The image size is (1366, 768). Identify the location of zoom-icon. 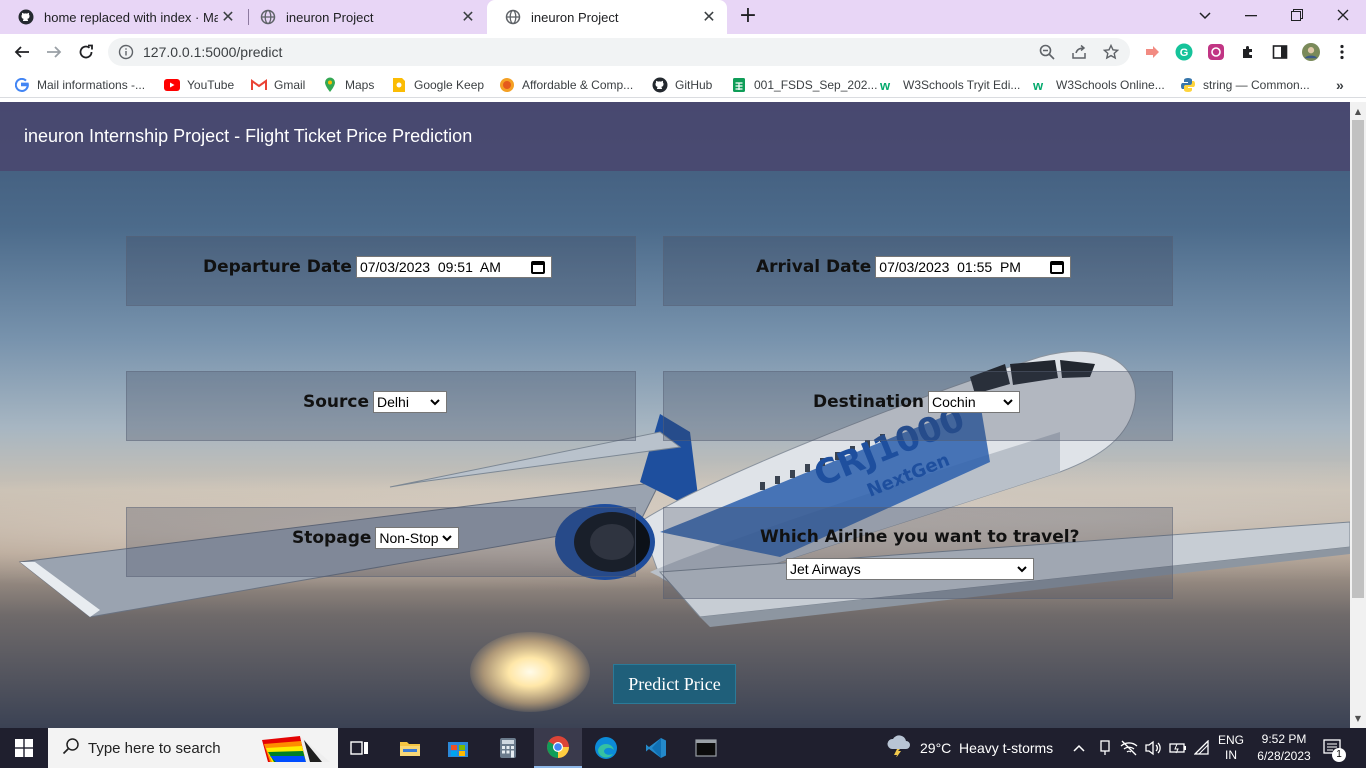
(1047, 52).